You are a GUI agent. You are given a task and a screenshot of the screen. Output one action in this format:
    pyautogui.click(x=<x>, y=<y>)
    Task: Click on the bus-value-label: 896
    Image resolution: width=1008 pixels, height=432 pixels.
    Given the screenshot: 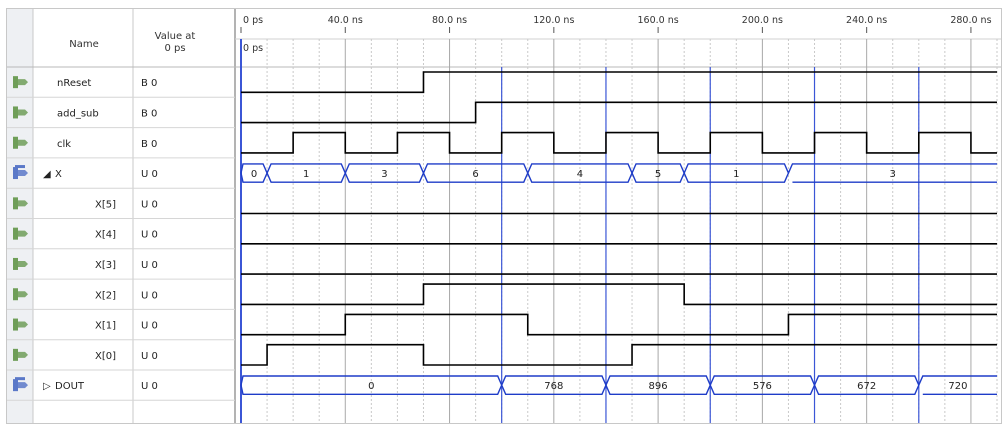 What is the action you would take?
    pyautogui.click(x=658, y=386)
    